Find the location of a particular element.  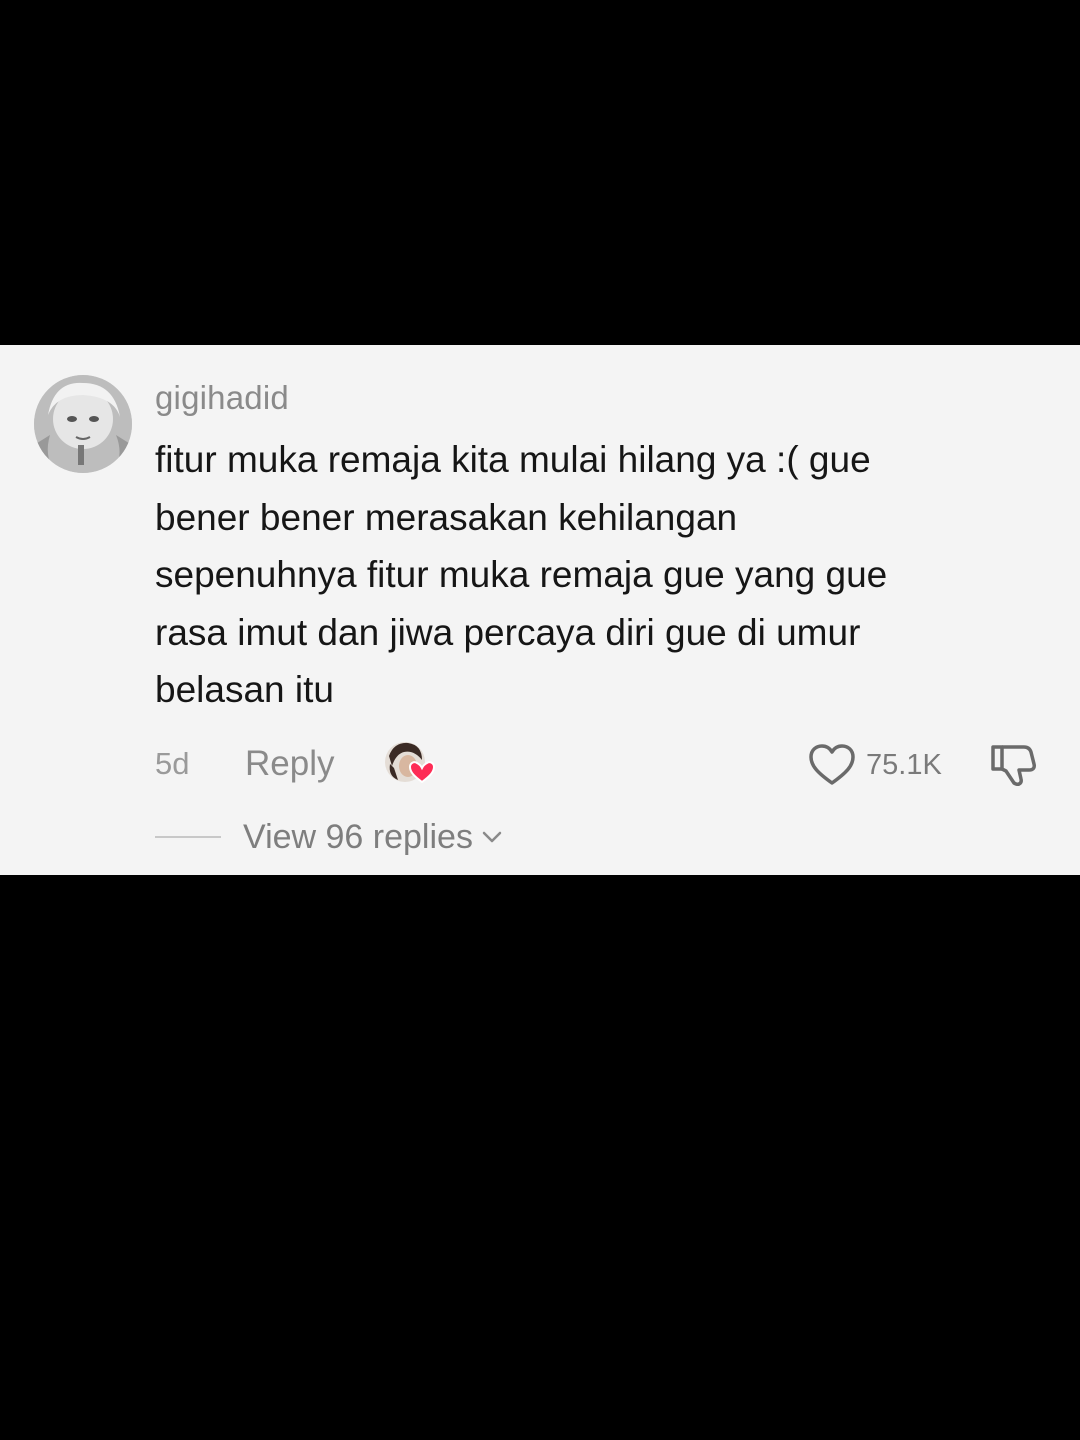

view-replies-label: View 96 replies is located at coordinates (358, 836).